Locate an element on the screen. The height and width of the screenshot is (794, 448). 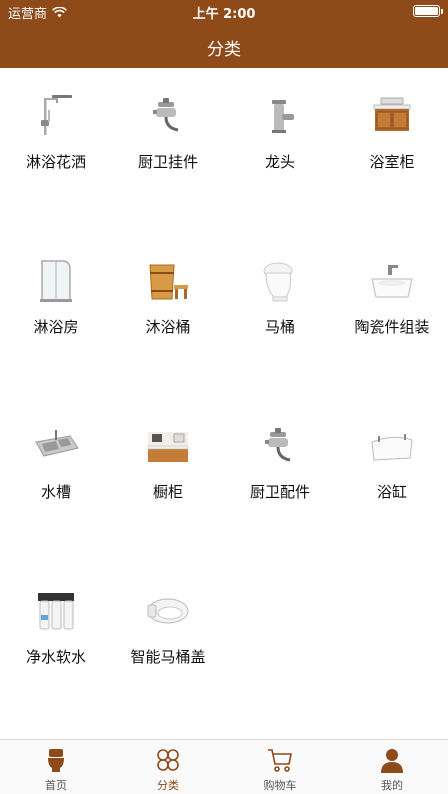
kitchen-bath-fixture-icon is located at coordinates (166, 115).